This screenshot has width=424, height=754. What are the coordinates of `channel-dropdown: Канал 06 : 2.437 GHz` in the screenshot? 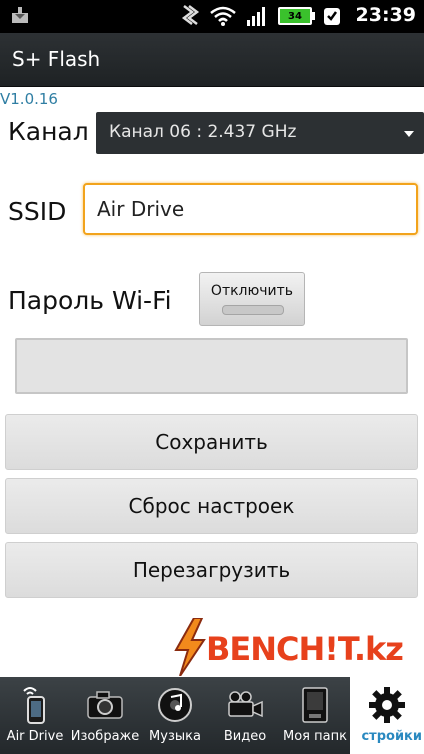 It's located at (260, 133).